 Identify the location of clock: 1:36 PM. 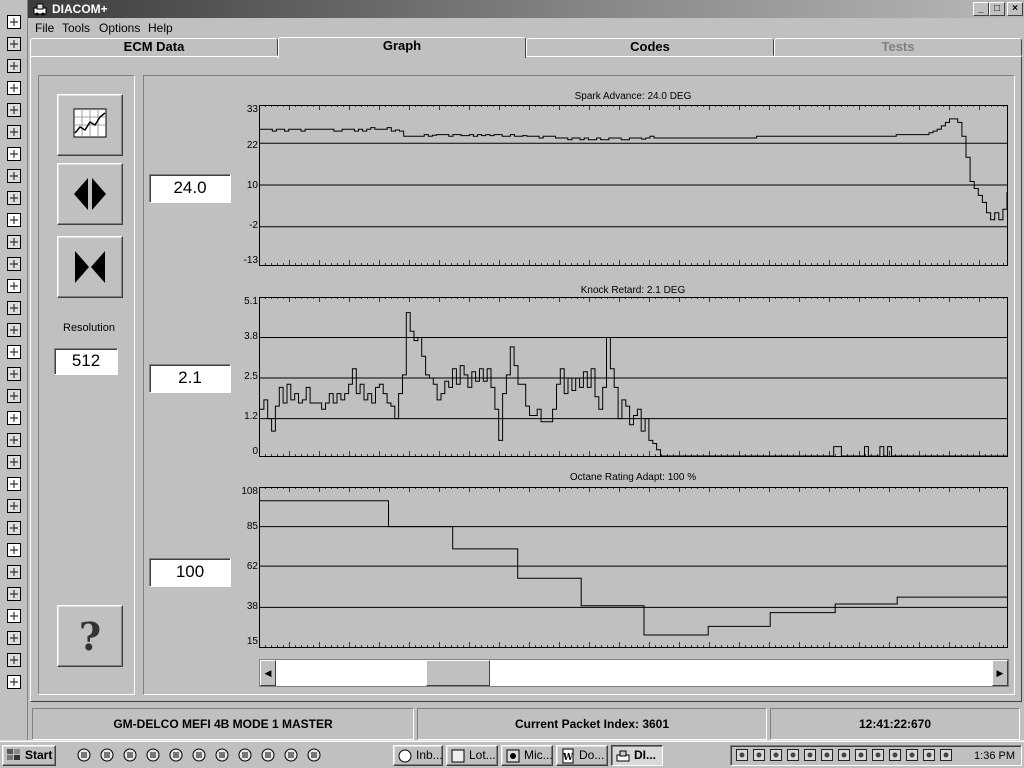
(994, 756).